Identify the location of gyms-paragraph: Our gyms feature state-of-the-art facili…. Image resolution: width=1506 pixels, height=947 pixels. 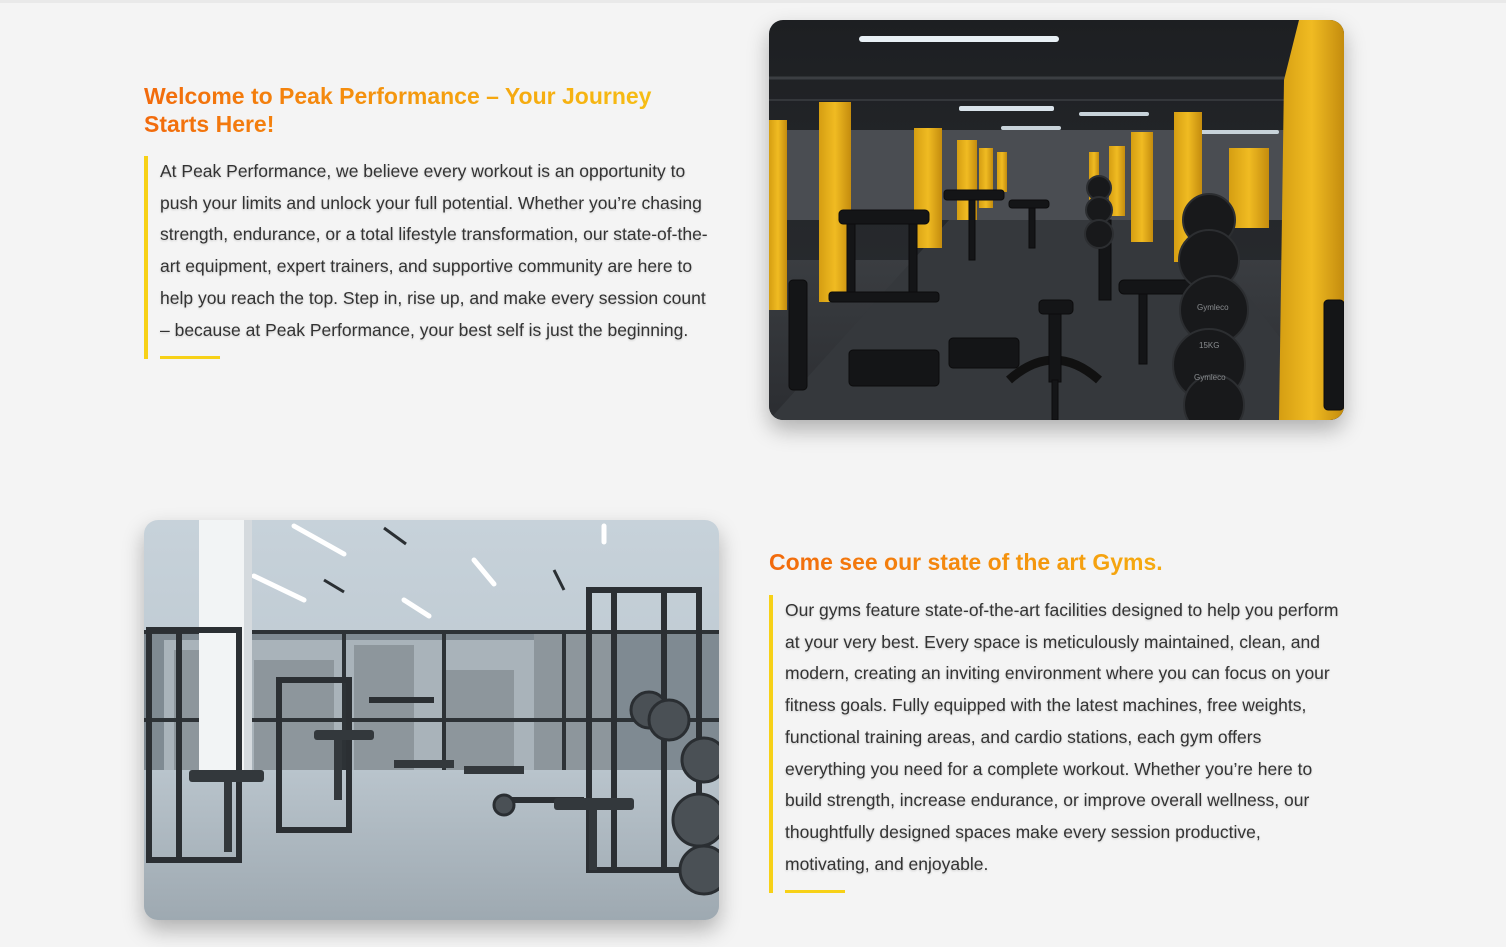
(1062, 737).